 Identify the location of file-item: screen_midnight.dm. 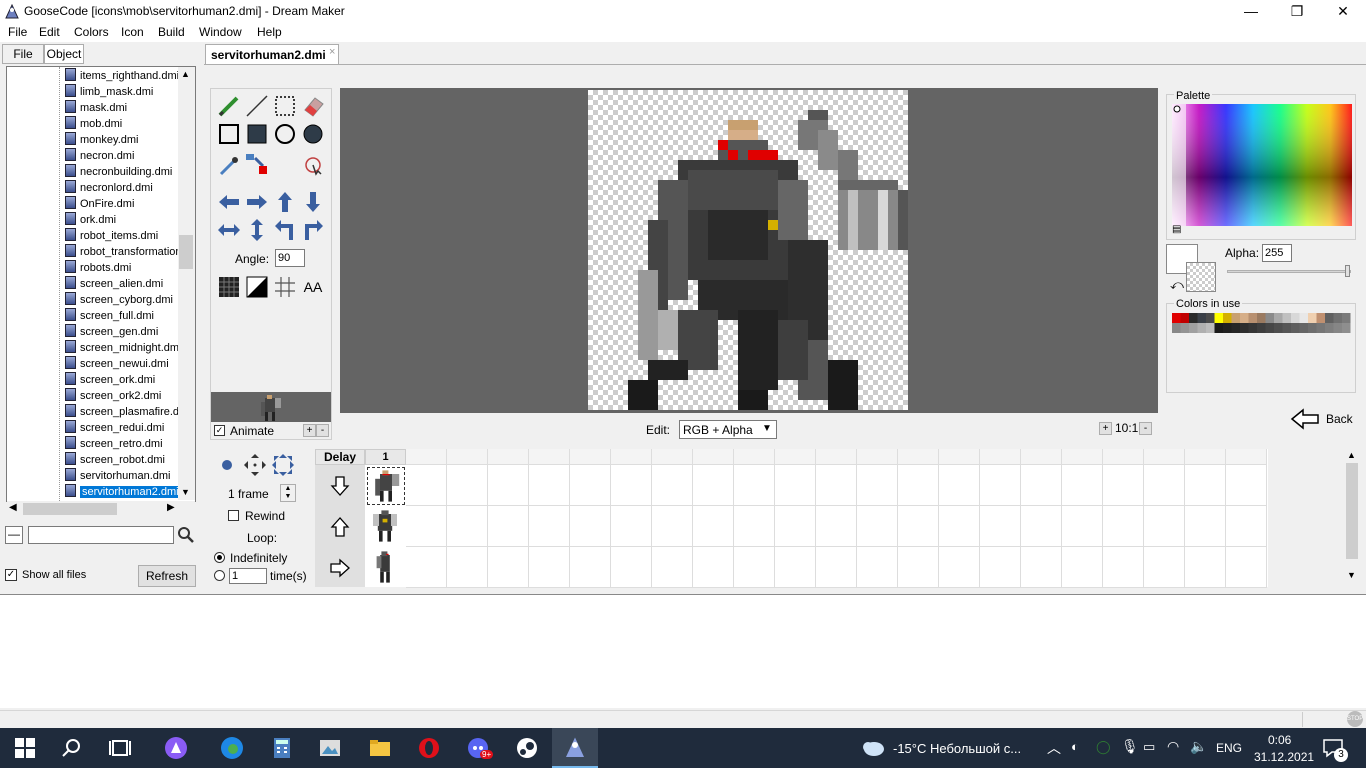
(122, 348).